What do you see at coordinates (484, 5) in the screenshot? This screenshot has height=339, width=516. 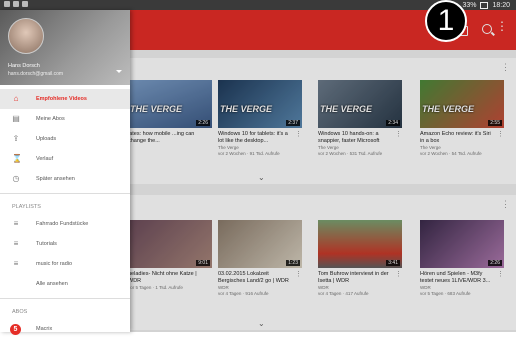 I see `battery-icon` at bounding box center [484, 5].